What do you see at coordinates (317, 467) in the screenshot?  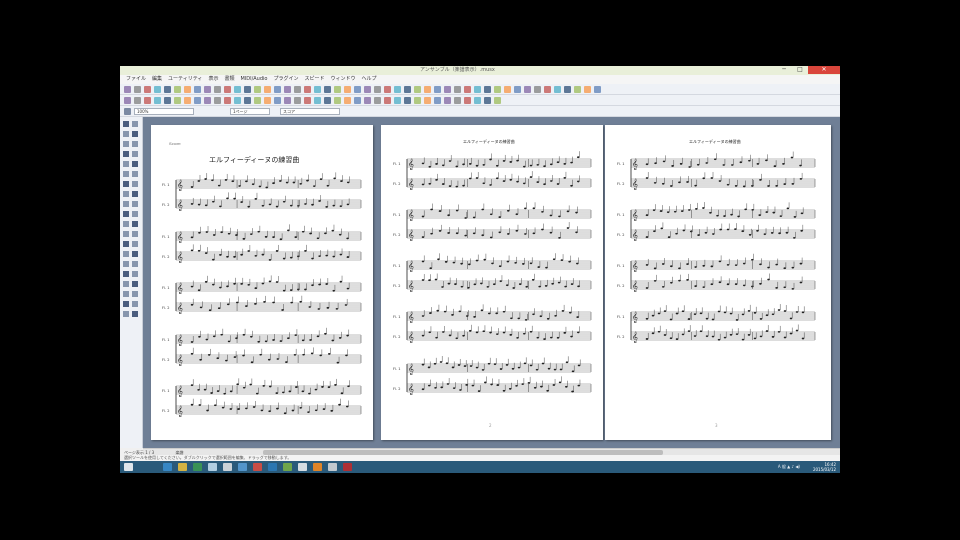 I see `taskbar-media-icon` at bounding box center [317, 467].